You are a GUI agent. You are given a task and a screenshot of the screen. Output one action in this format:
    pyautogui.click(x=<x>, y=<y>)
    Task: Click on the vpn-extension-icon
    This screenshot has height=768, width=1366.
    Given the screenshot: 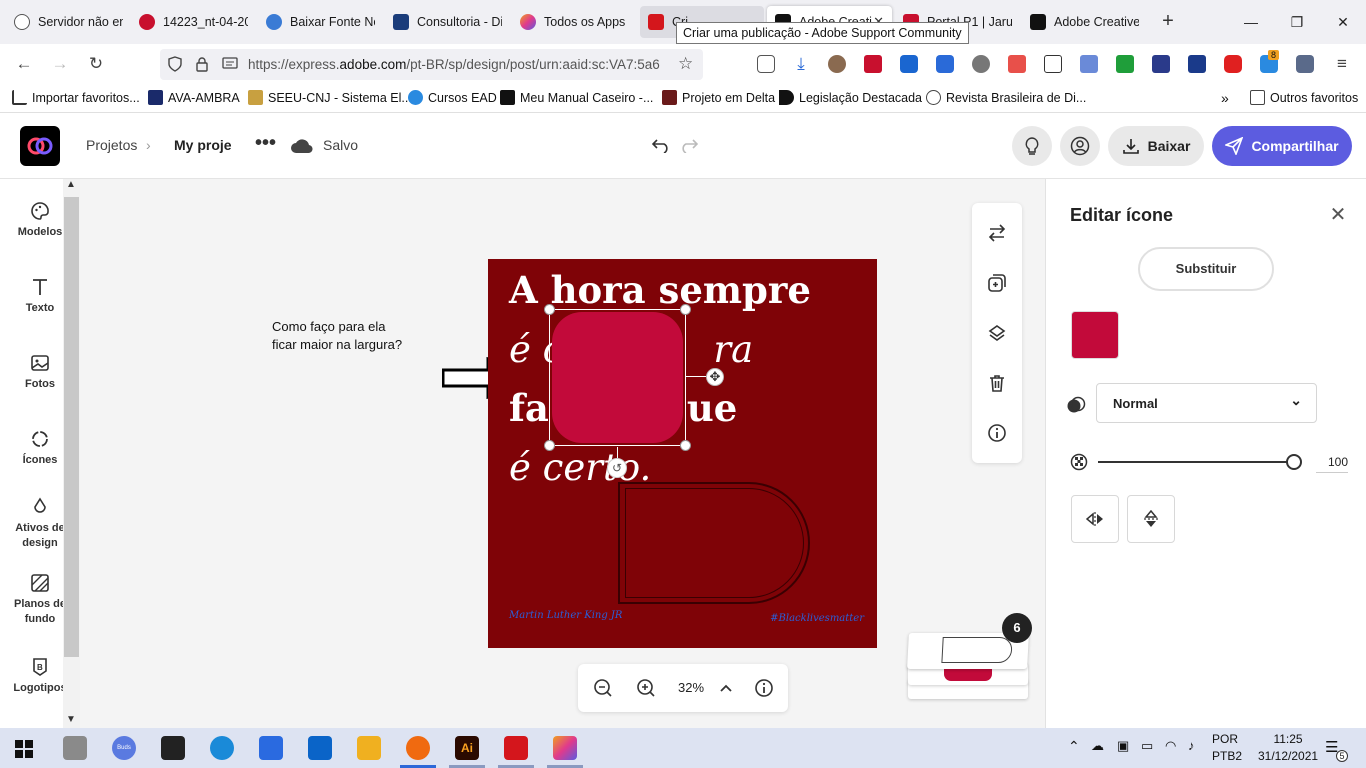 What is the action you would take?
    pyautogui.click(x=909, y=64)
    